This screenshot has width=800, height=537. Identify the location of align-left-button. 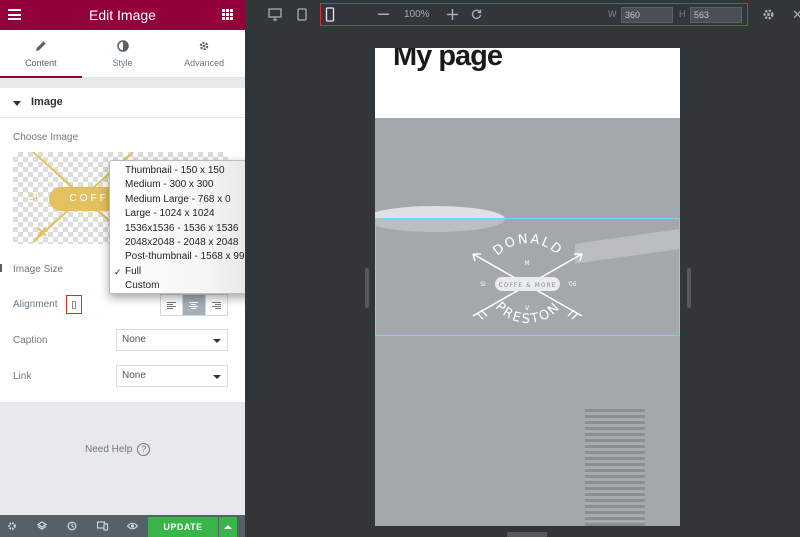
(172, 305).